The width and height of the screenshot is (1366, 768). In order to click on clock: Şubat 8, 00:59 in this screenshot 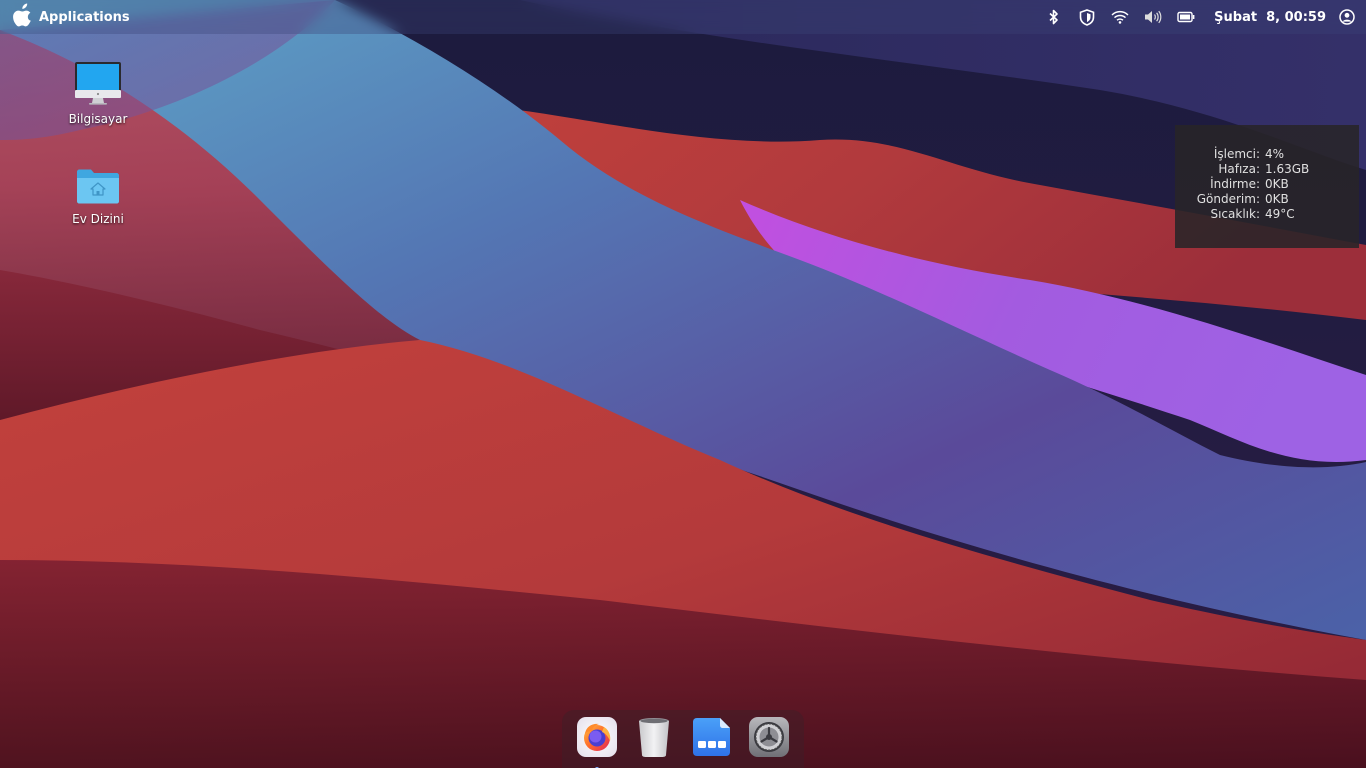, I will do `click(1269, 17)`.